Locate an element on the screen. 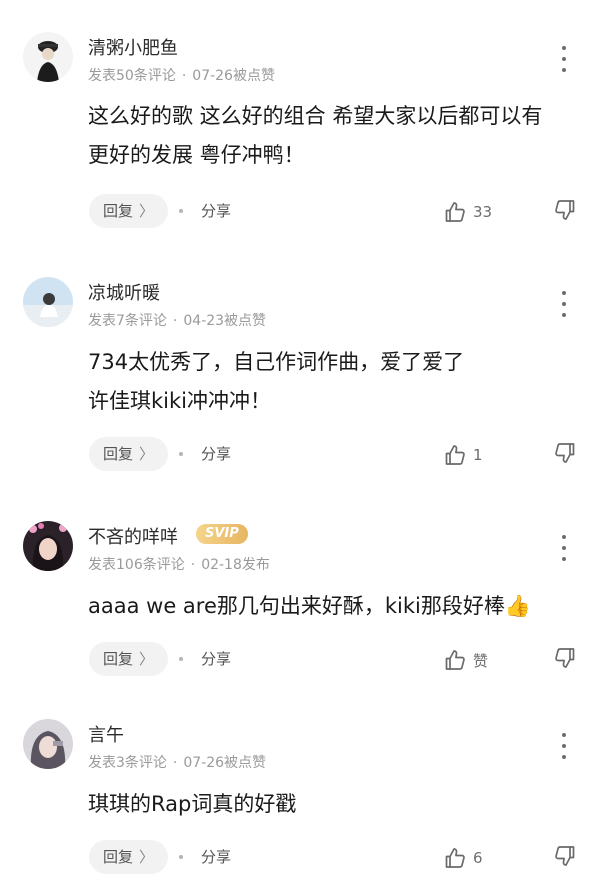 Image resolution: width=600 pixels, height=891 pixels. comment-meta: 发表7条评论 · 04-23被点赞 is located at coordinates (177, 320).